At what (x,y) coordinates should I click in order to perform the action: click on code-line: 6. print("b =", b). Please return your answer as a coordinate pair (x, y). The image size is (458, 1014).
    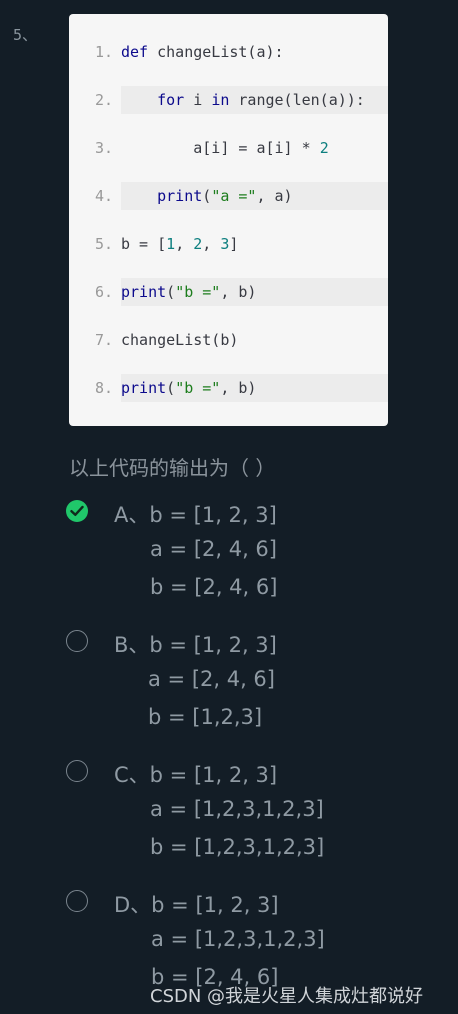
    Looking at the image, I should click on (228, 292).